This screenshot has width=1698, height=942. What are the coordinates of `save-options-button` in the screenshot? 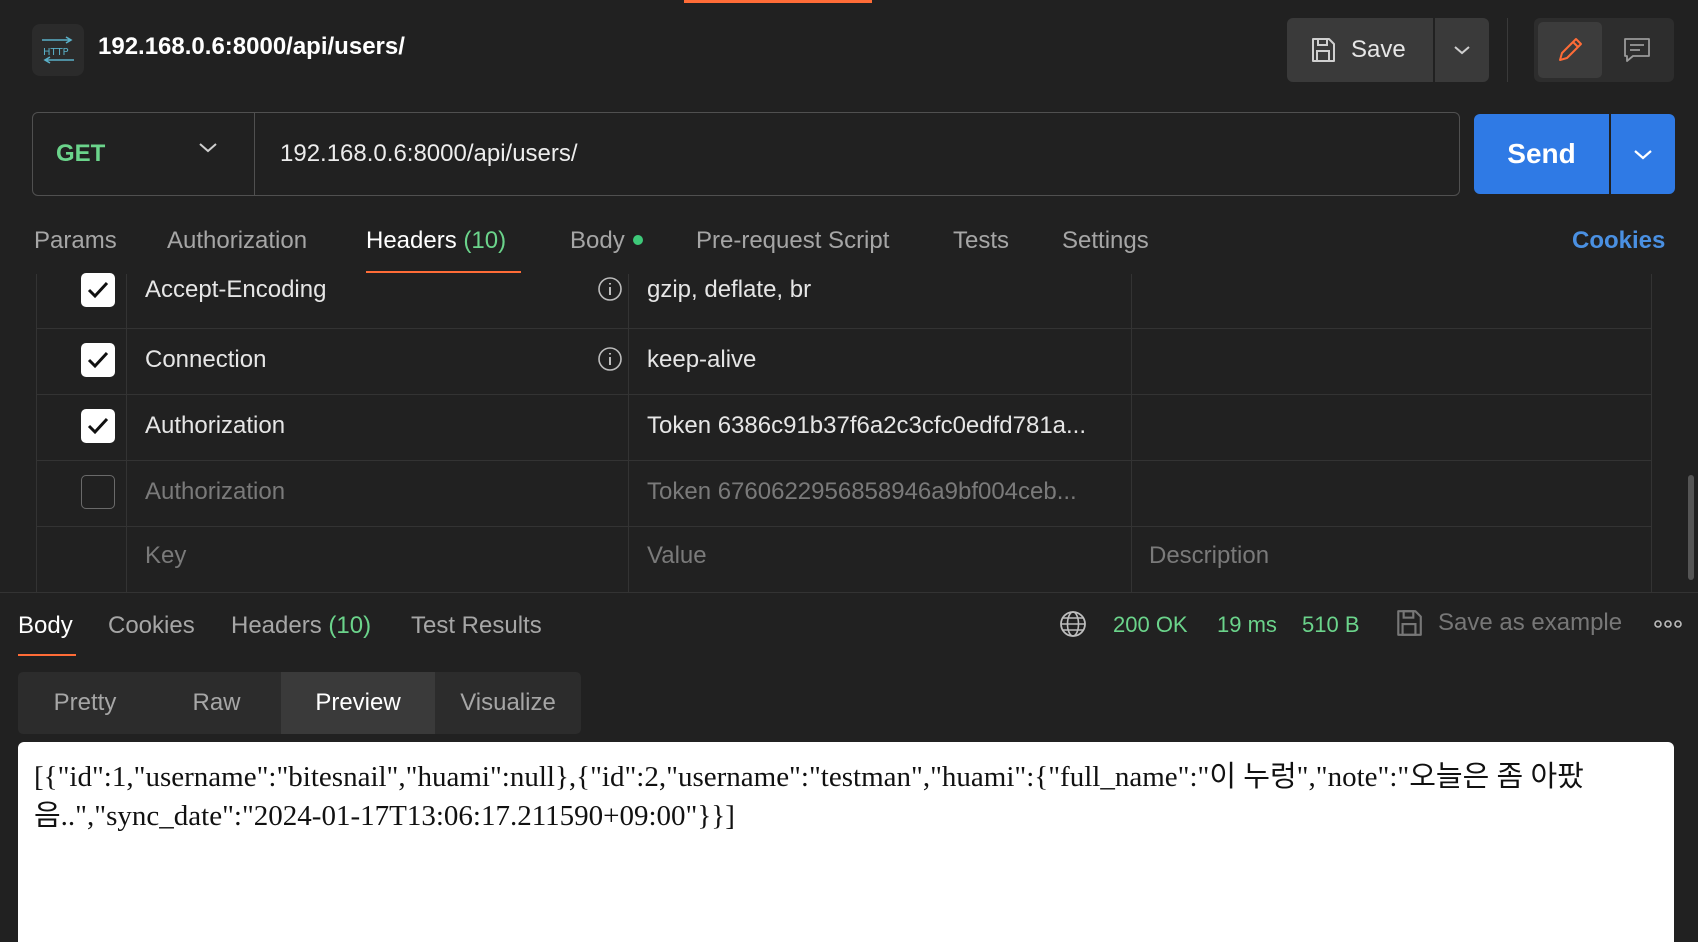 It's located at (1462, 50).